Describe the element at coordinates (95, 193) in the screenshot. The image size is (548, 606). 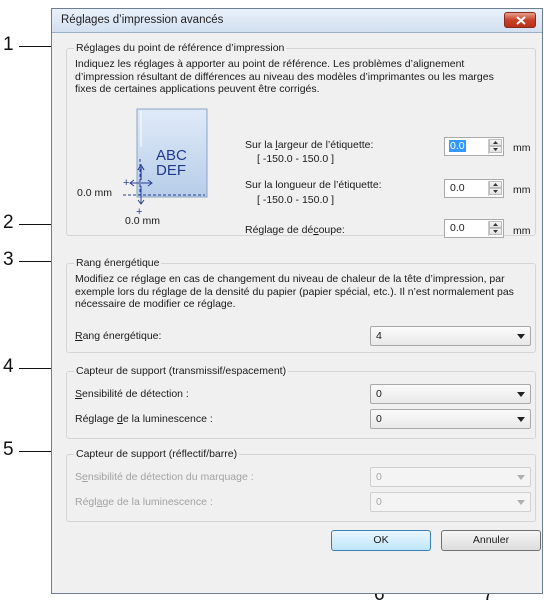
I see `left-offset-value: 0.0 mm` at that location.